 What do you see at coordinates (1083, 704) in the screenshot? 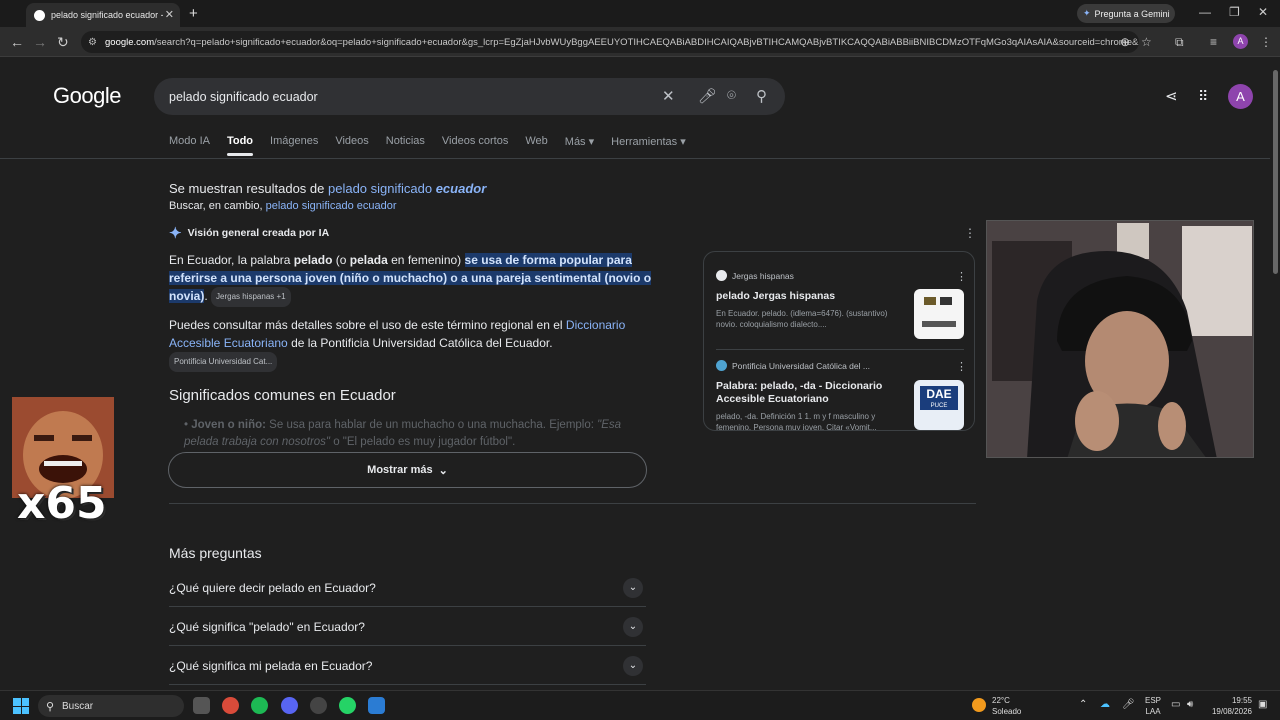
I see `tray-chevron-icon: ⌃` at bounding box center [1083, 704].